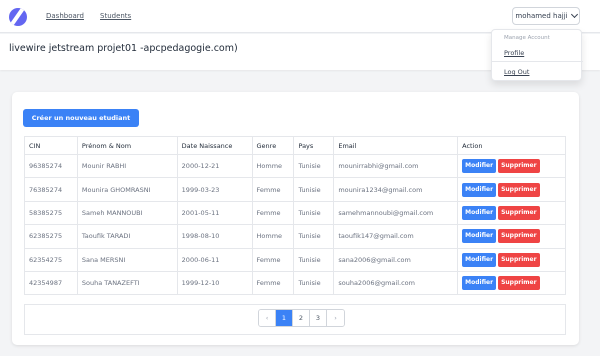 The image size is (600, 356). Describe the element at coordinates (51, 236) in the screenshot. I see `cell-cin: 62385275` at that location.